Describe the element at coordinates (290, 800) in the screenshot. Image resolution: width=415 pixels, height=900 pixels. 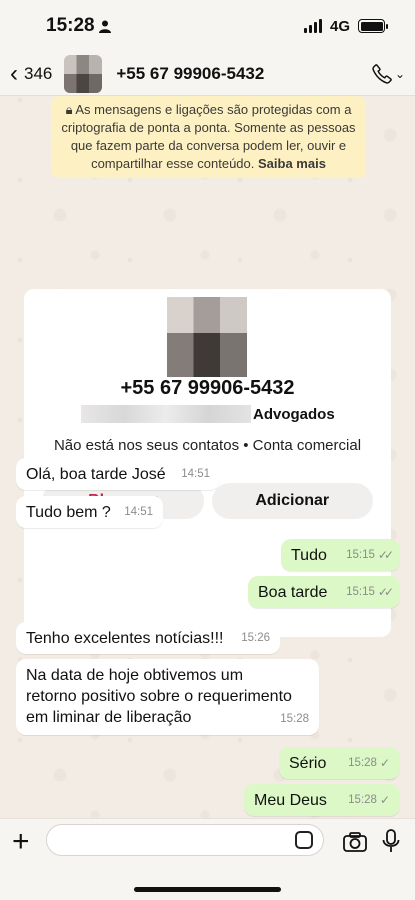
I see `message-text: Meu Deus` at that location.